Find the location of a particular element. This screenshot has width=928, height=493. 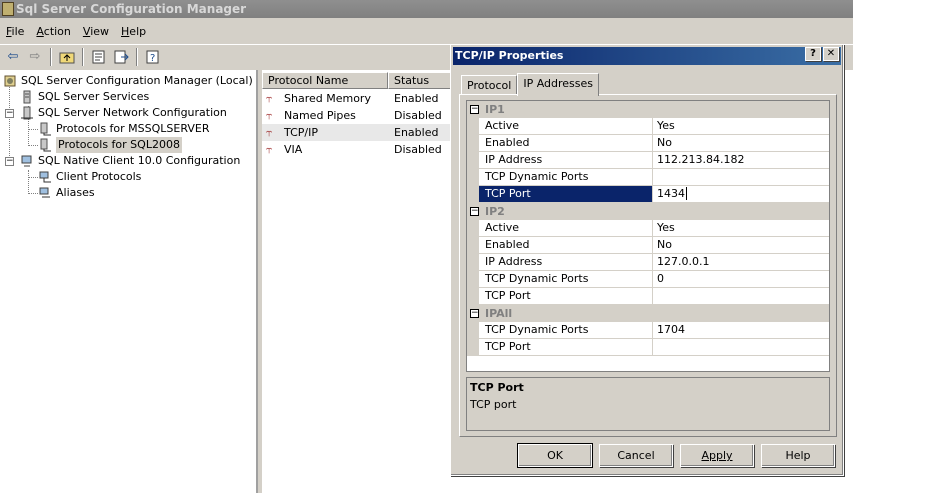

prop-value: 112.213.84.182 is located at coordinates (741, 160).